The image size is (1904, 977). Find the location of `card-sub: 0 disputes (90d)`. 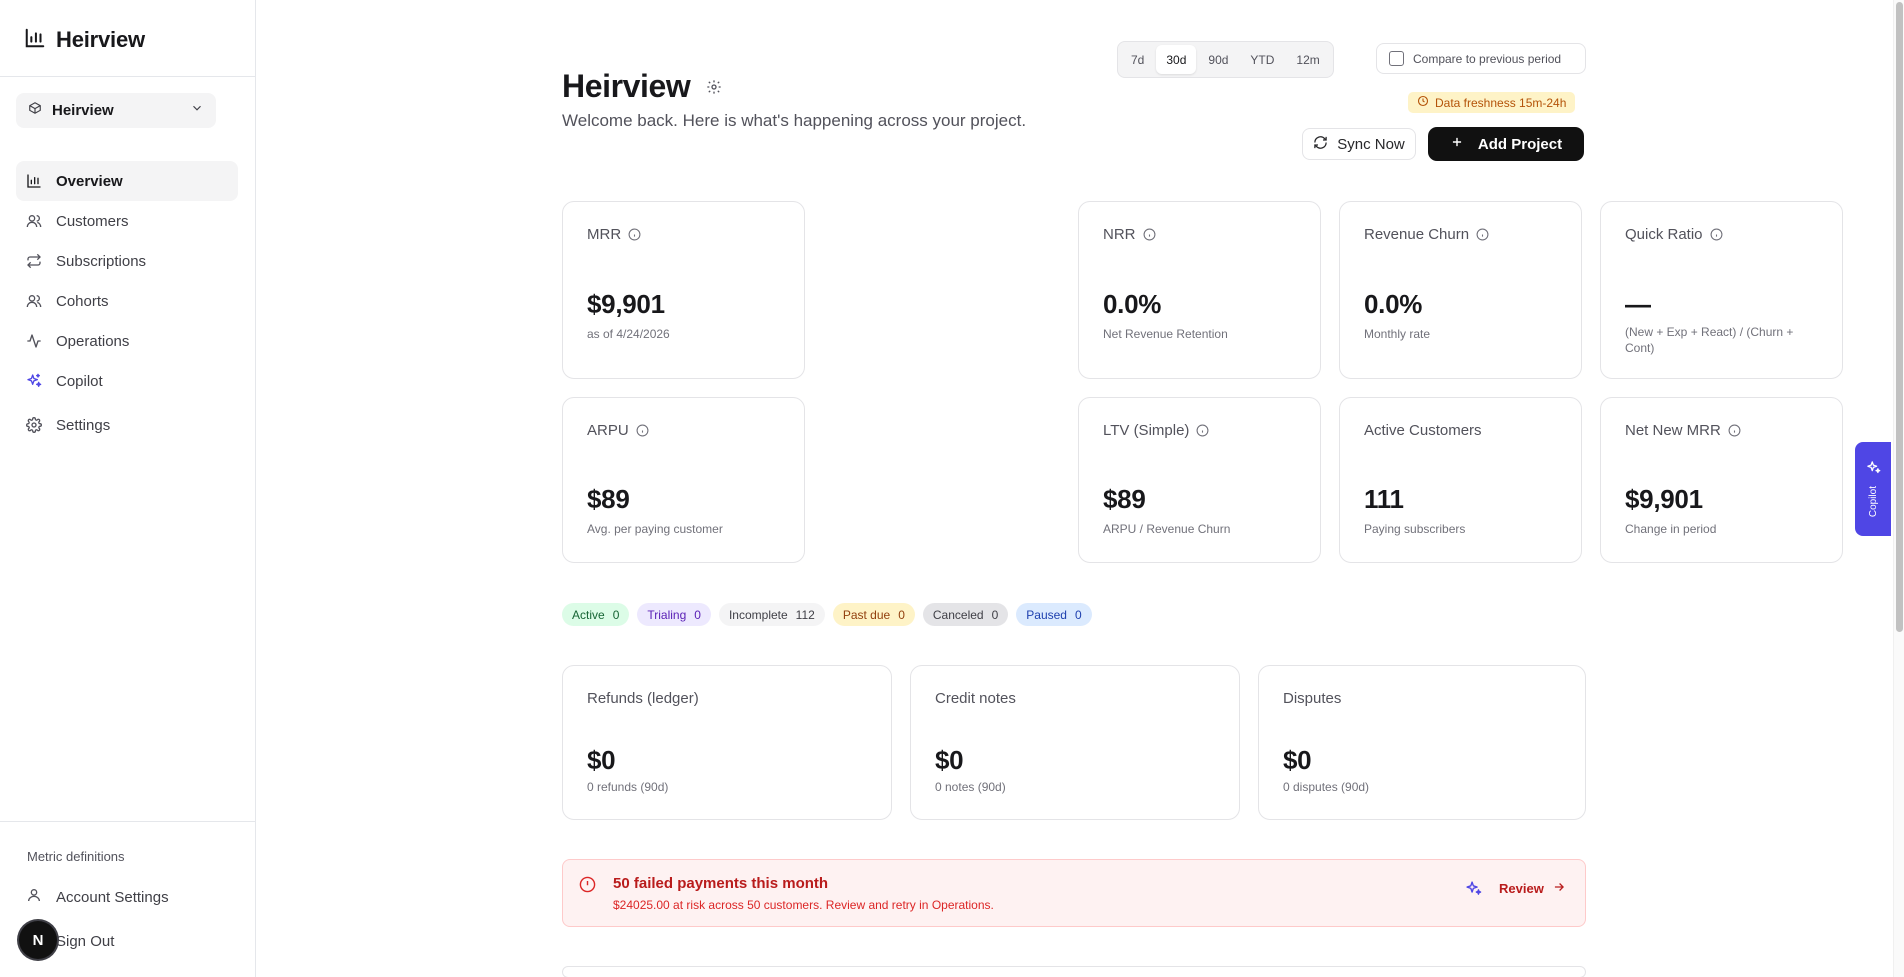

card-sub: 0 disputes (90d) is located at coordinates (1326, 787).